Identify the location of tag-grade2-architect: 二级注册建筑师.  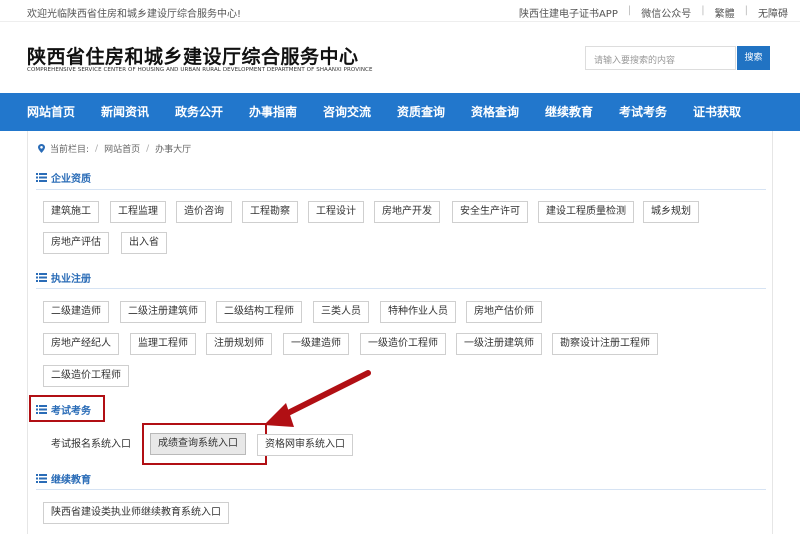
(163, 312).